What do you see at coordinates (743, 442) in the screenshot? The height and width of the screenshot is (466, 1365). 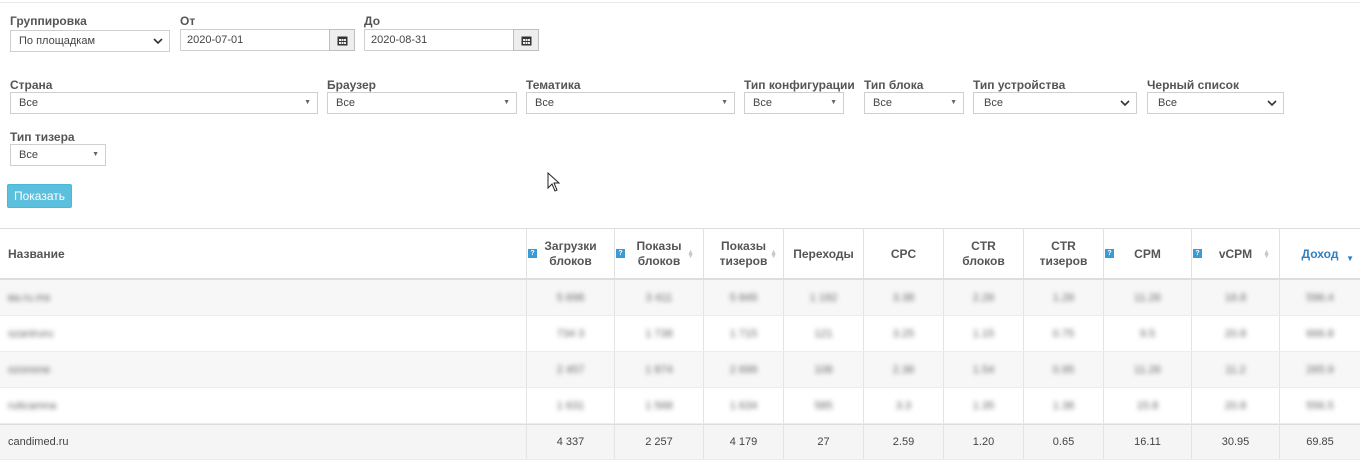 I see `cell-value: 4 179` at bounding box center [743, 442].